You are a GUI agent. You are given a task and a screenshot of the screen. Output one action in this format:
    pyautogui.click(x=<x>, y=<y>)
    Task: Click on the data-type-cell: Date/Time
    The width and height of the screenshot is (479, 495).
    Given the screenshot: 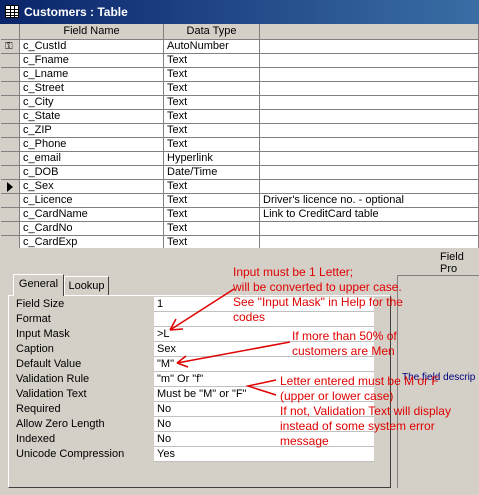 What is the action you would take?
    pyautogui.click(x=212, y=173)
    